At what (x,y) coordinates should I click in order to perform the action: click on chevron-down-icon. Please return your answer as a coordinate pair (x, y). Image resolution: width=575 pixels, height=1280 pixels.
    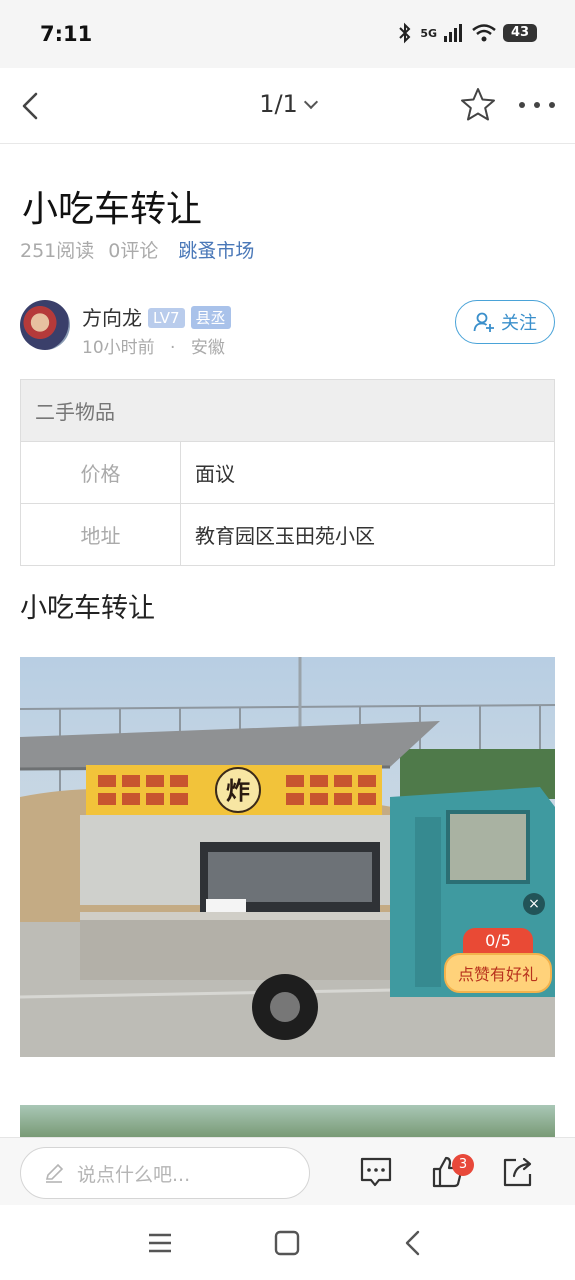
    Looking at the image, I should click on (310, 102).